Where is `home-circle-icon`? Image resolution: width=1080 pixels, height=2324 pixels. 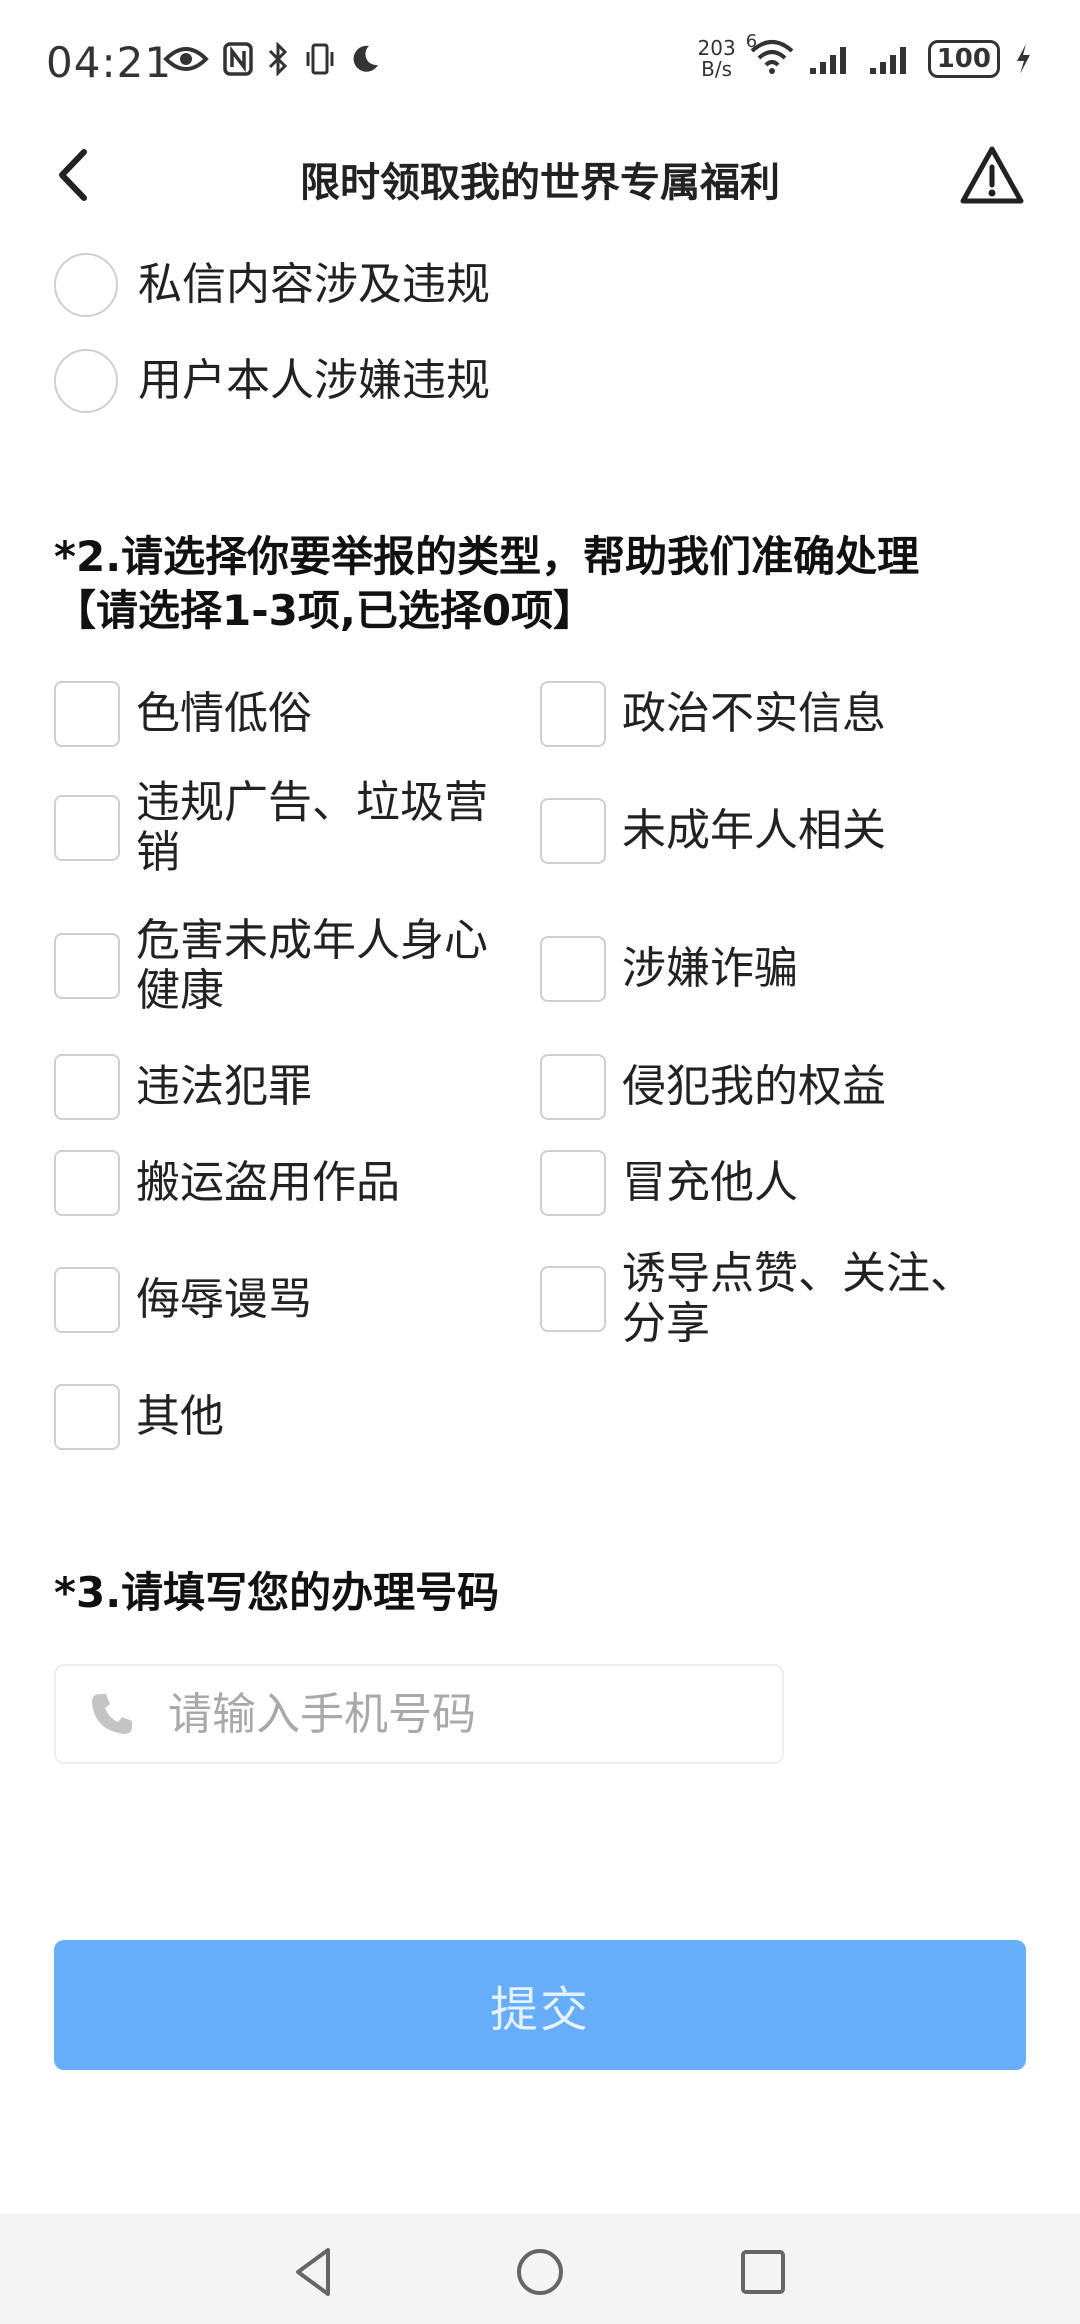 home-circle-icon is located at coordinates (540, 2272).